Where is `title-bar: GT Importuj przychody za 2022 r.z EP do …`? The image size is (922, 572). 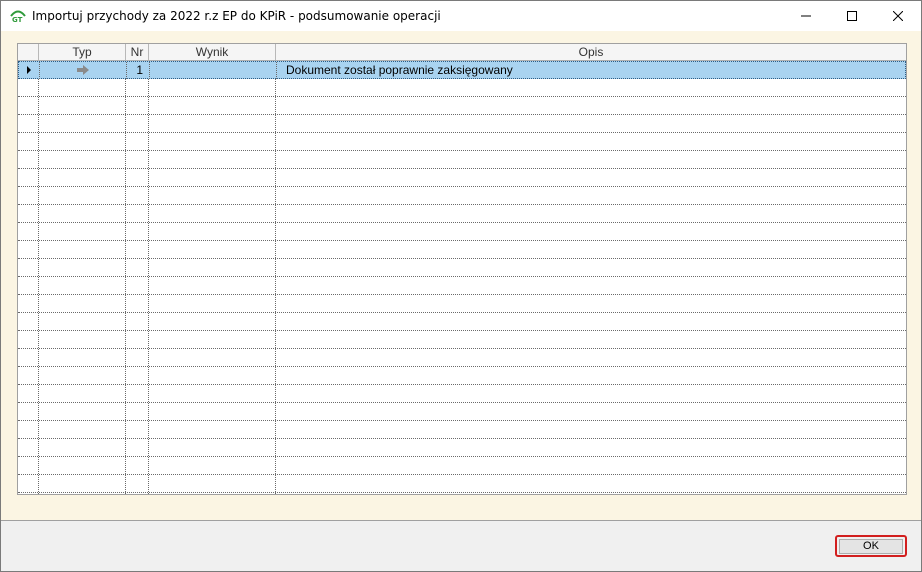 title-bar: GT Importuj przychody za 2022 r.z EP do … is located at coordinates (461, 16).